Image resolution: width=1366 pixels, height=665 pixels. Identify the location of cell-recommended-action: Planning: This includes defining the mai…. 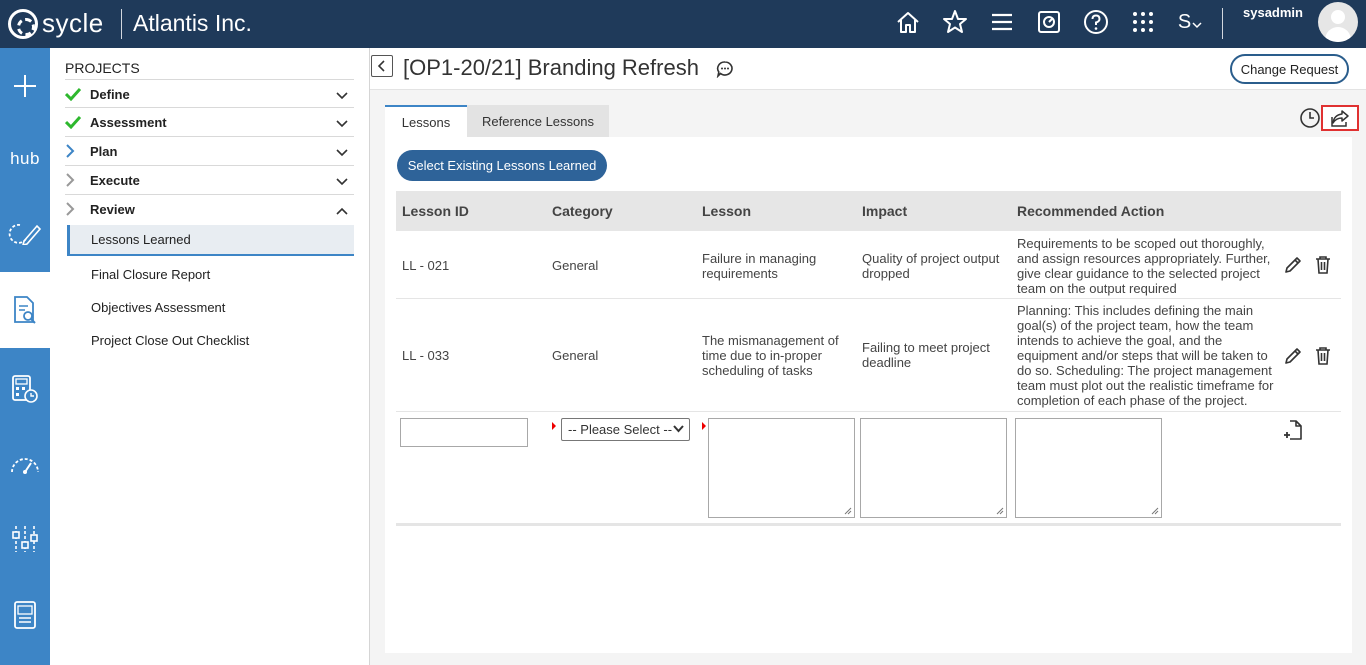
(1145, 355).